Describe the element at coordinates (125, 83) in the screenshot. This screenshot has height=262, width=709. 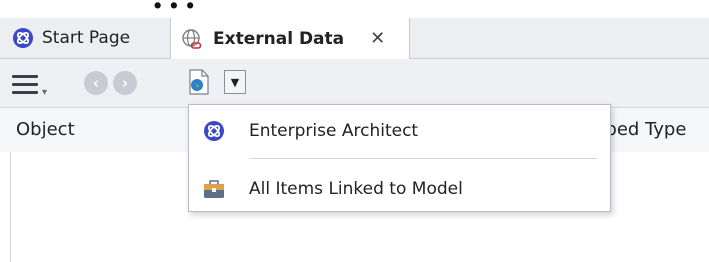
I see `forward-arrow-icon: ›` at that location.